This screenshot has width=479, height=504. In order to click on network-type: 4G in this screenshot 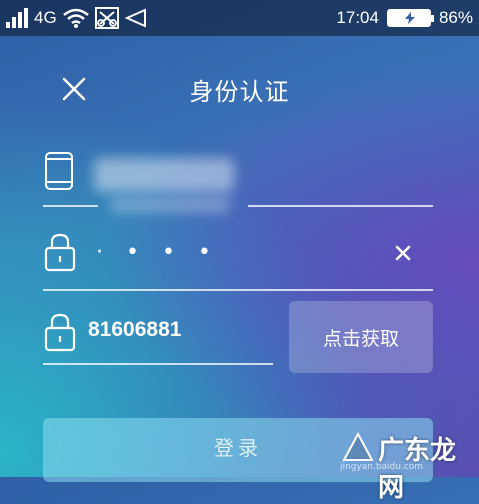, I will do `click(45, 17)`.